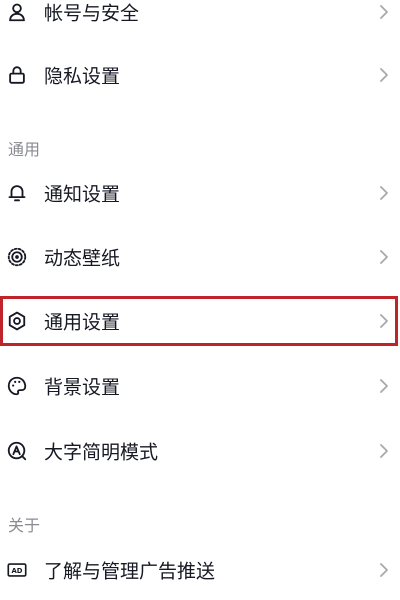 The image size is (400, 600). What do you see at coordinates (82, 387) in the screenshot?
I see `background-settings-label: 背景设置` at bounding box center [82, 387].